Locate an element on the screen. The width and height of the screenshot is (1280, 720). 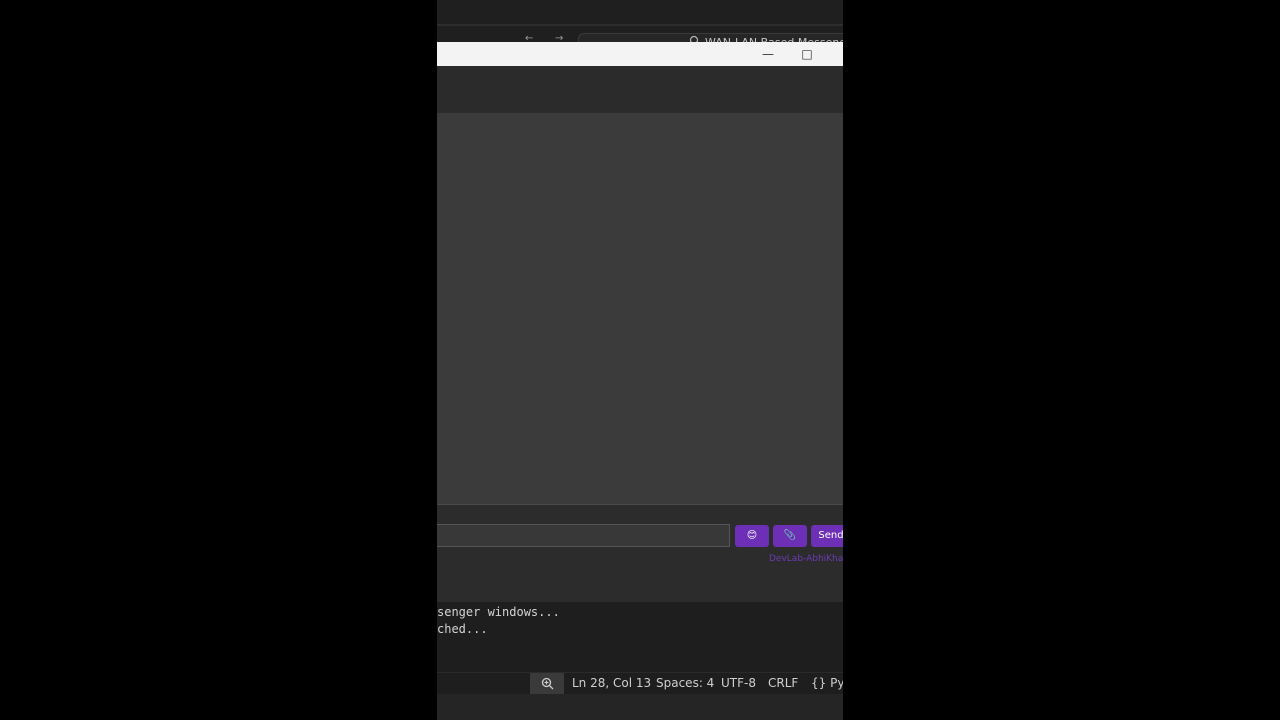
attach-icon: 📎 is located at coordinates (790, 535).